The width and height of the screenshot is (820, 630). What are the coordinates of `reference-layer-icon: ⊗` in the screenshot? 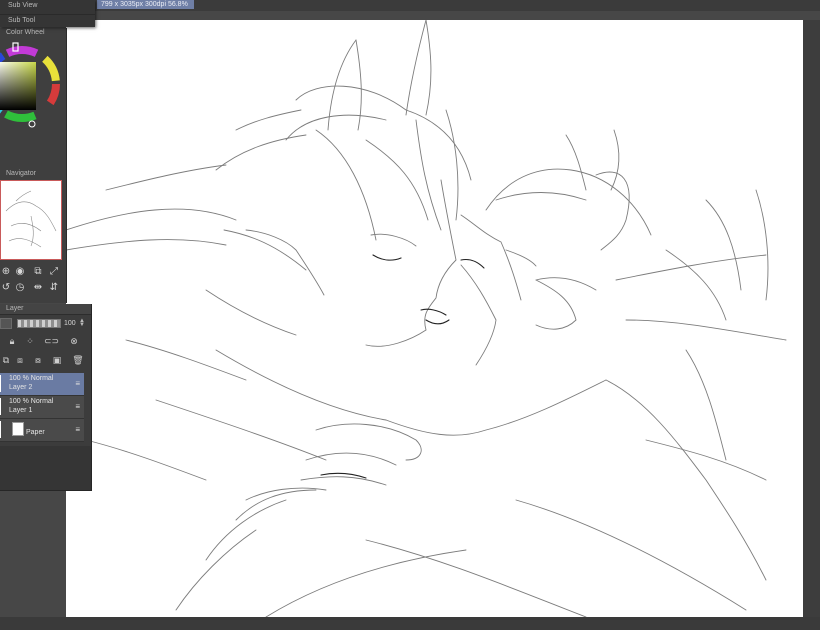 It's located at (74, 341).